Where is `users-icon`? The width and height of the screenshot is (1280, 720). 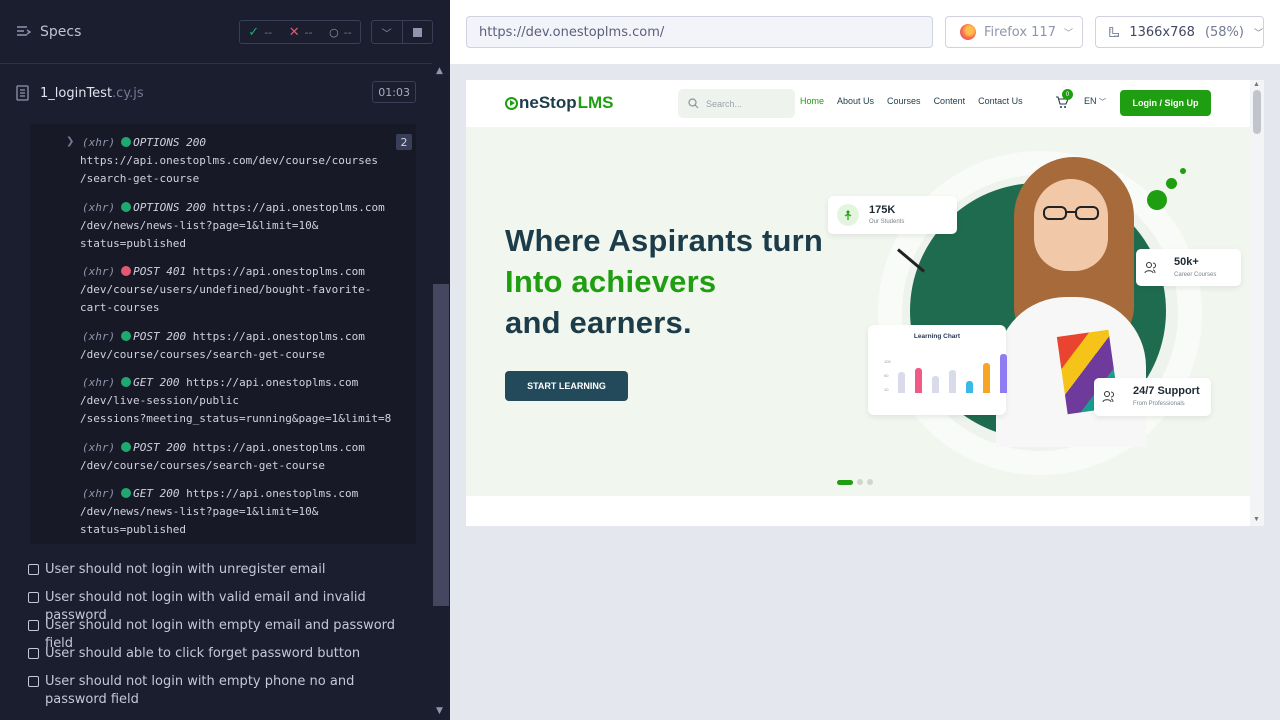
users-icon is located at coordinates (1151, 268).